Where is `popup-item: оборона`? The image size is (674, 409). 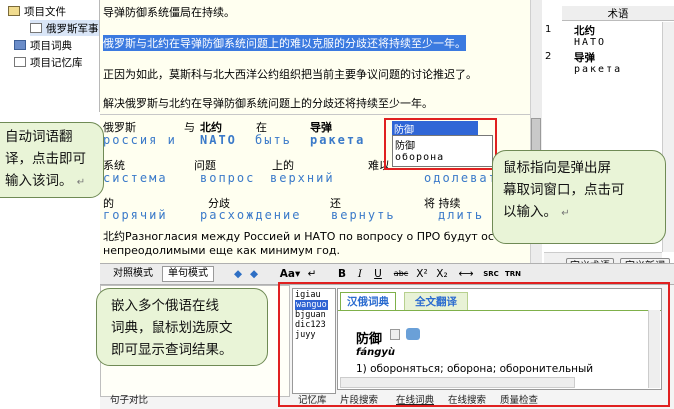 popup-item: оборона is located at coordinates (419, 157).